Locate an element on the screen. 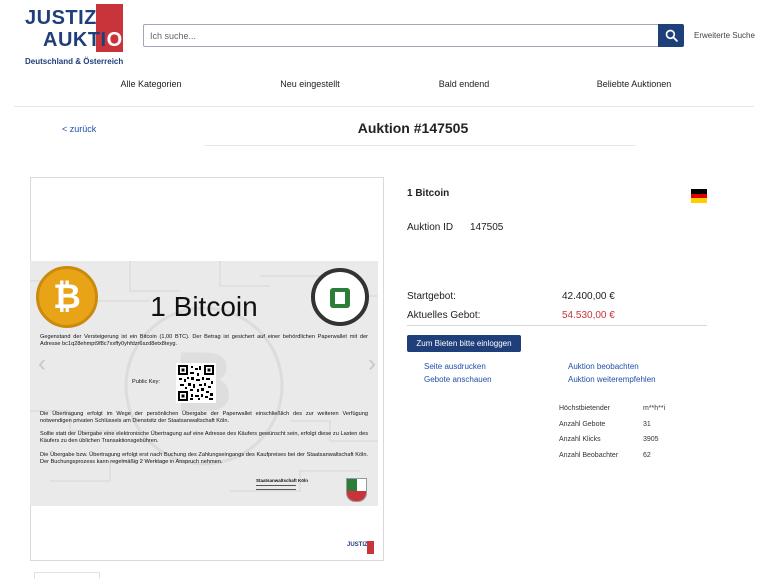 The width and height of the screenshot is (768, 579). mini-logo-icon: JUSTIZ is located at coordinates (362, 548).